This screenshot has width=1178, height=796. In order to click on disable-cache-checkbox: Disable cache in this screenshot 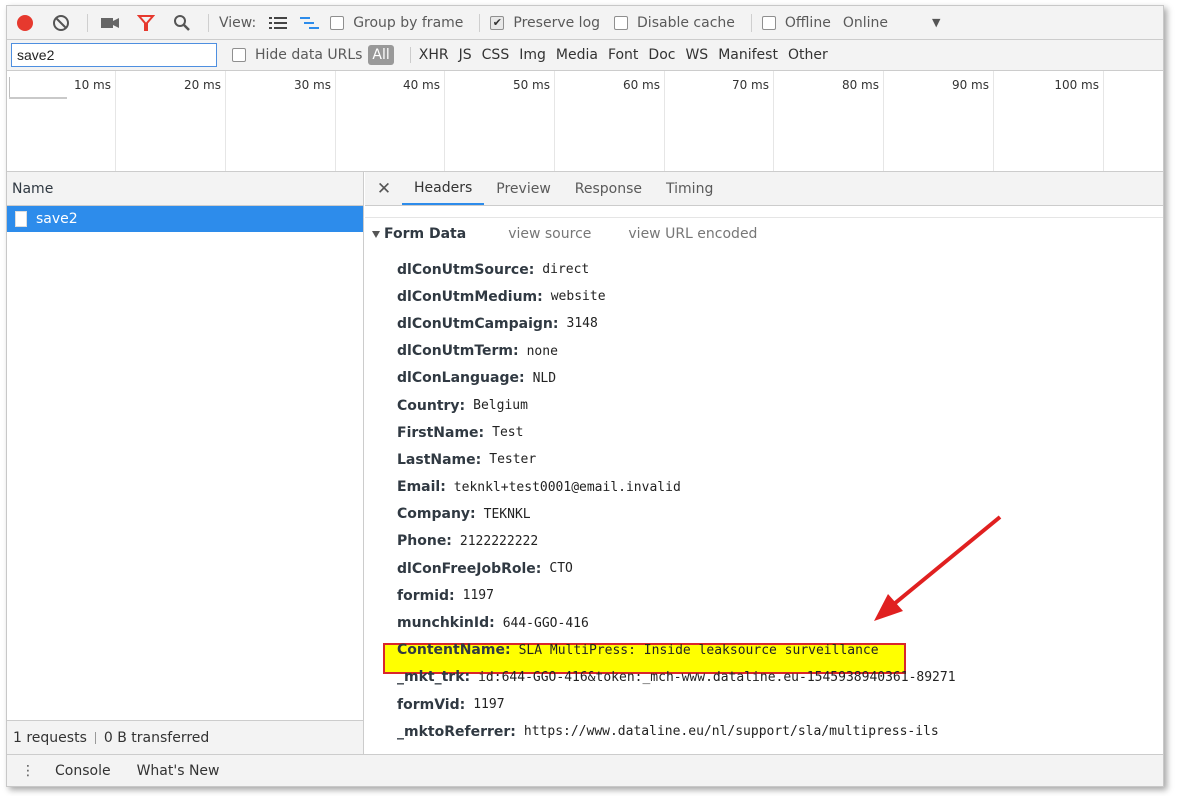, I will do `click(674, 23)`.